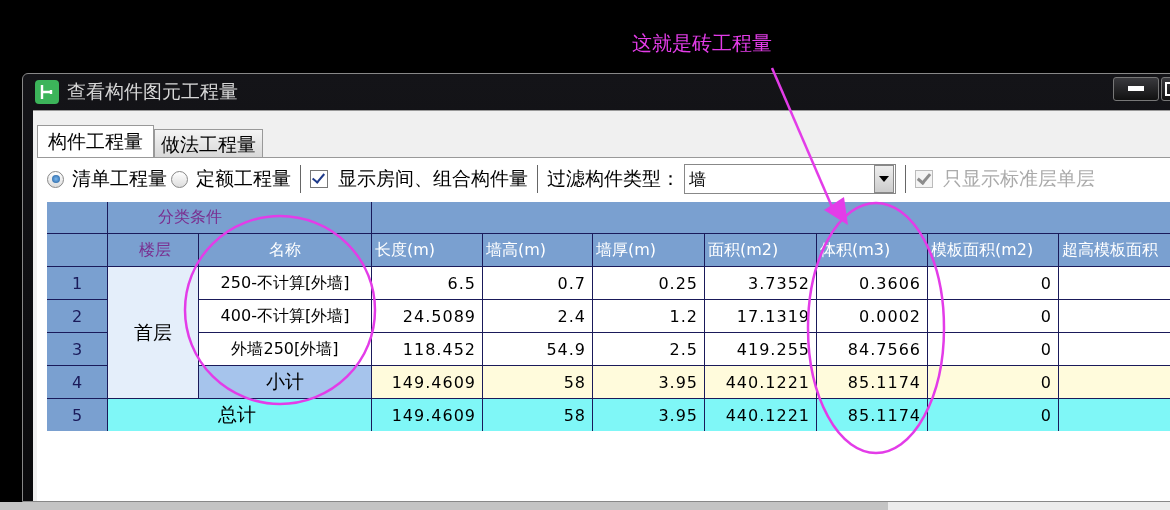 The image size is (1170, 510). What do you see at coordinates (760, 349) in the screenshot?
I see `table-cell: 419.255` at bounding box center [760, 349].